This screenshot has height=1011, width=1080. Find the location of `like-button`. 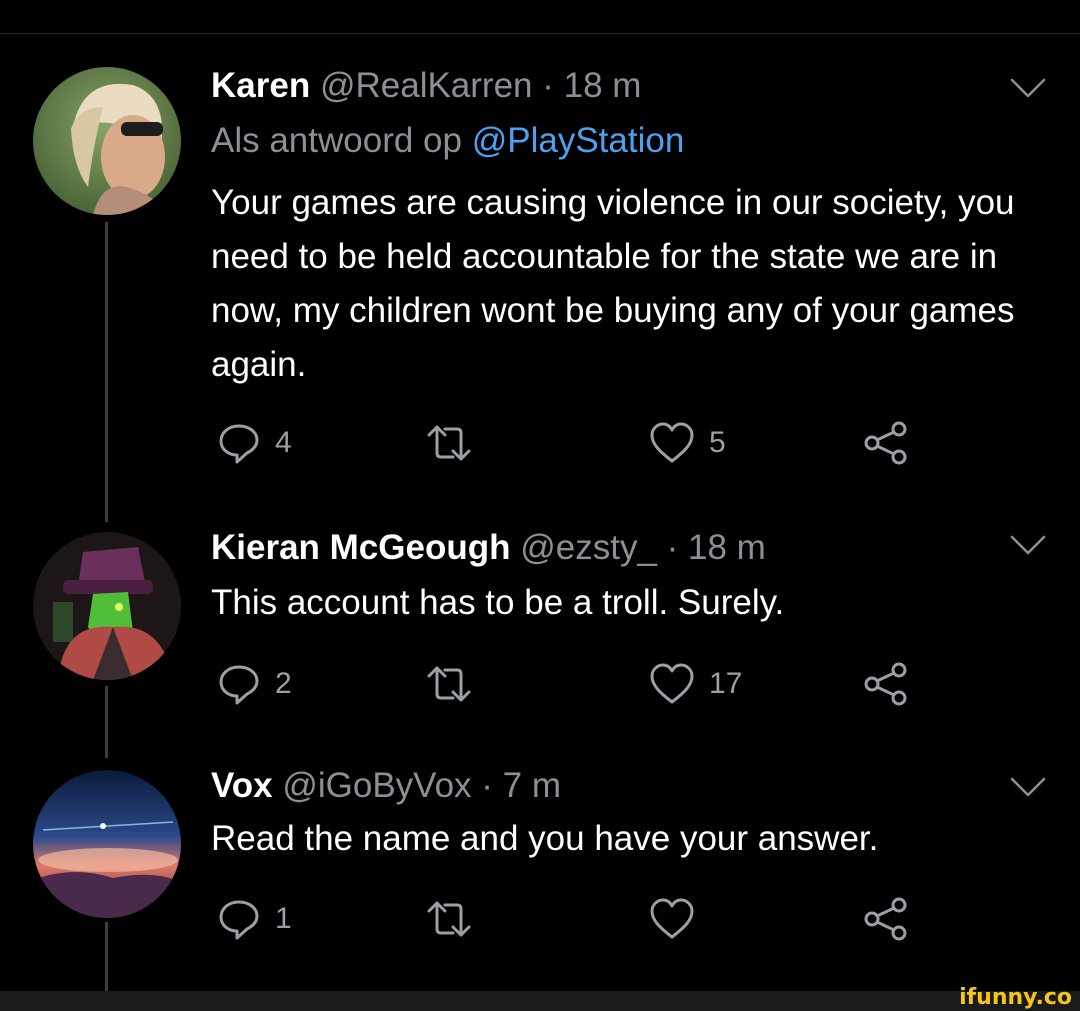

like-button is located at coordinates (679, 919).